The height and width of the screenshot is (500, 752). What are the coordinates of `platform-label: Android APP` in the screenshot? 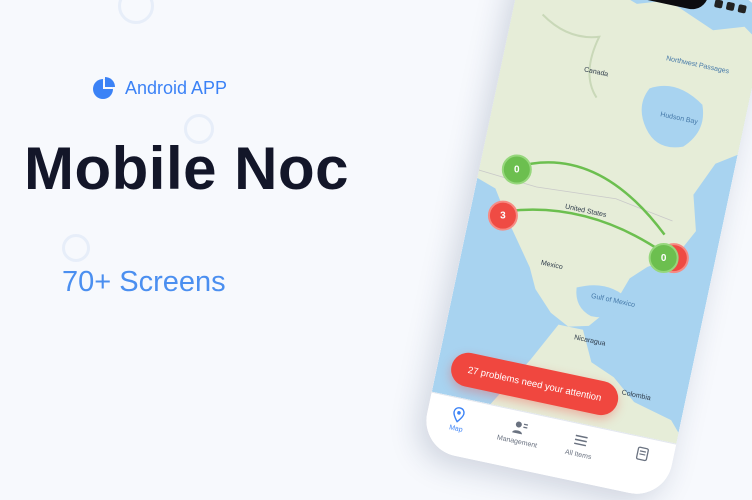 It's located at (176, 87).